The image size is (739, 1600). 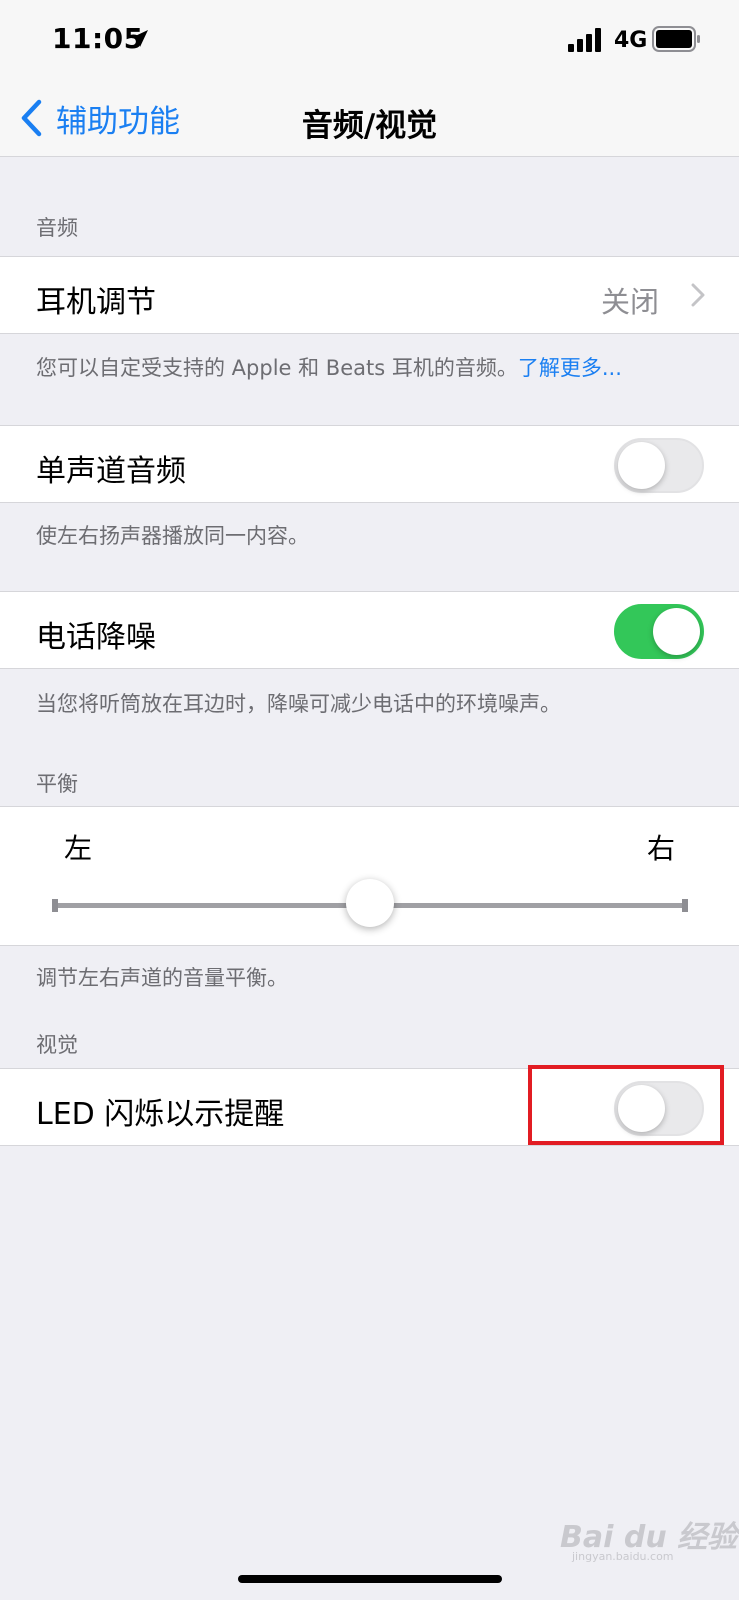 What do you see at coordinates (57, 228) in the screenshot?
I see `section-header-audio: 音频` at bounding box center [57, 228].